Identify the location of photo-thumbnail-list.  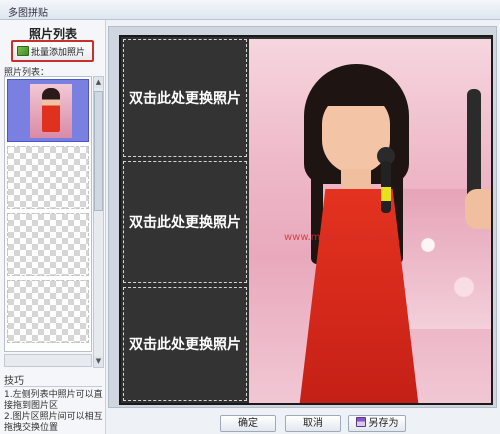
(48, 214).